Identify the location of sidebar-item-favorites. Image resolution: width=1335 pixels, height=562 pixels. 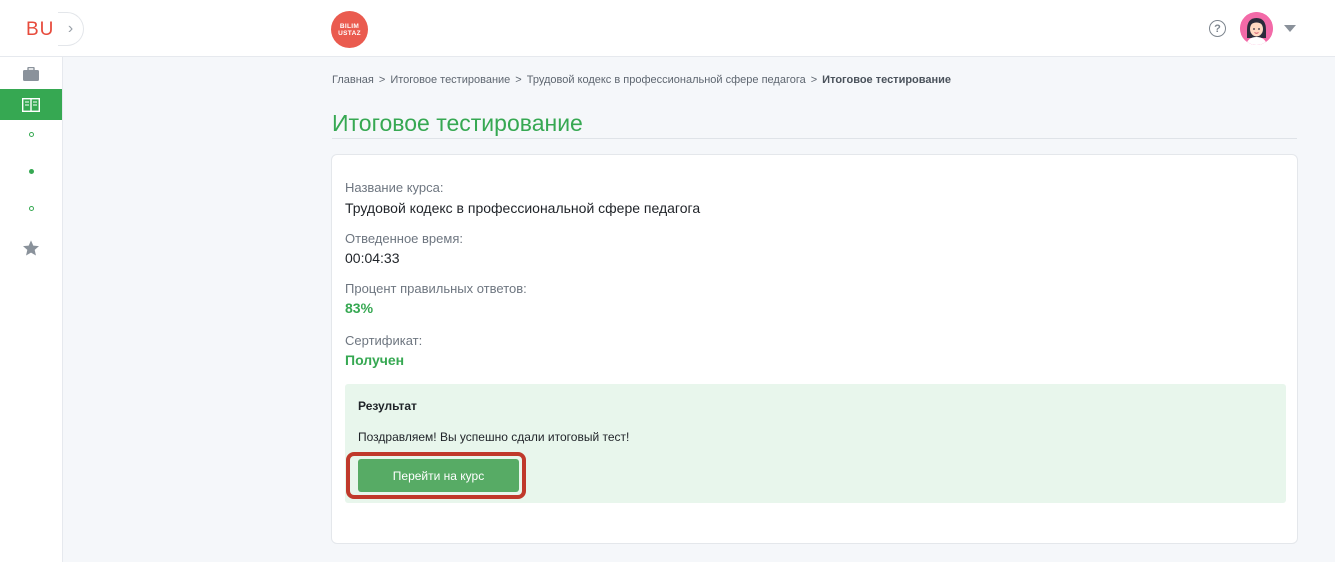
(31, 248).